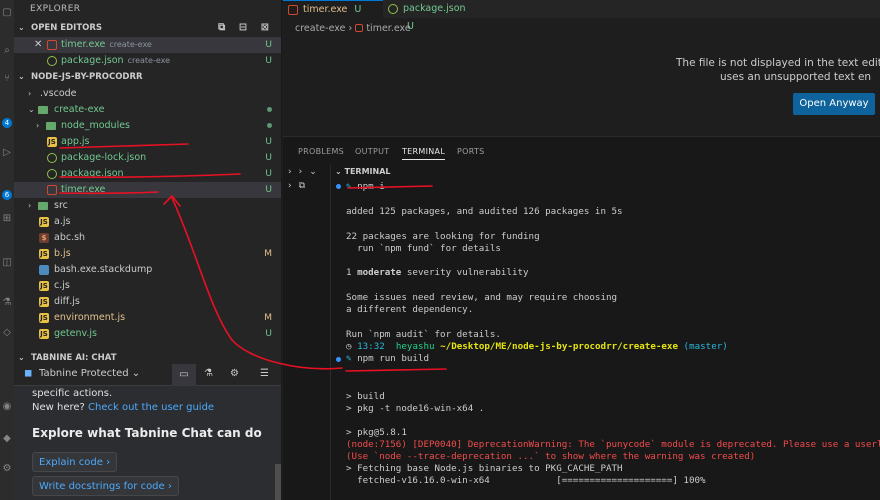 Image resolution: width=880 pixels, height=500 pixels. I want to click on extensions-icon: ⊞, so click(7, 219).